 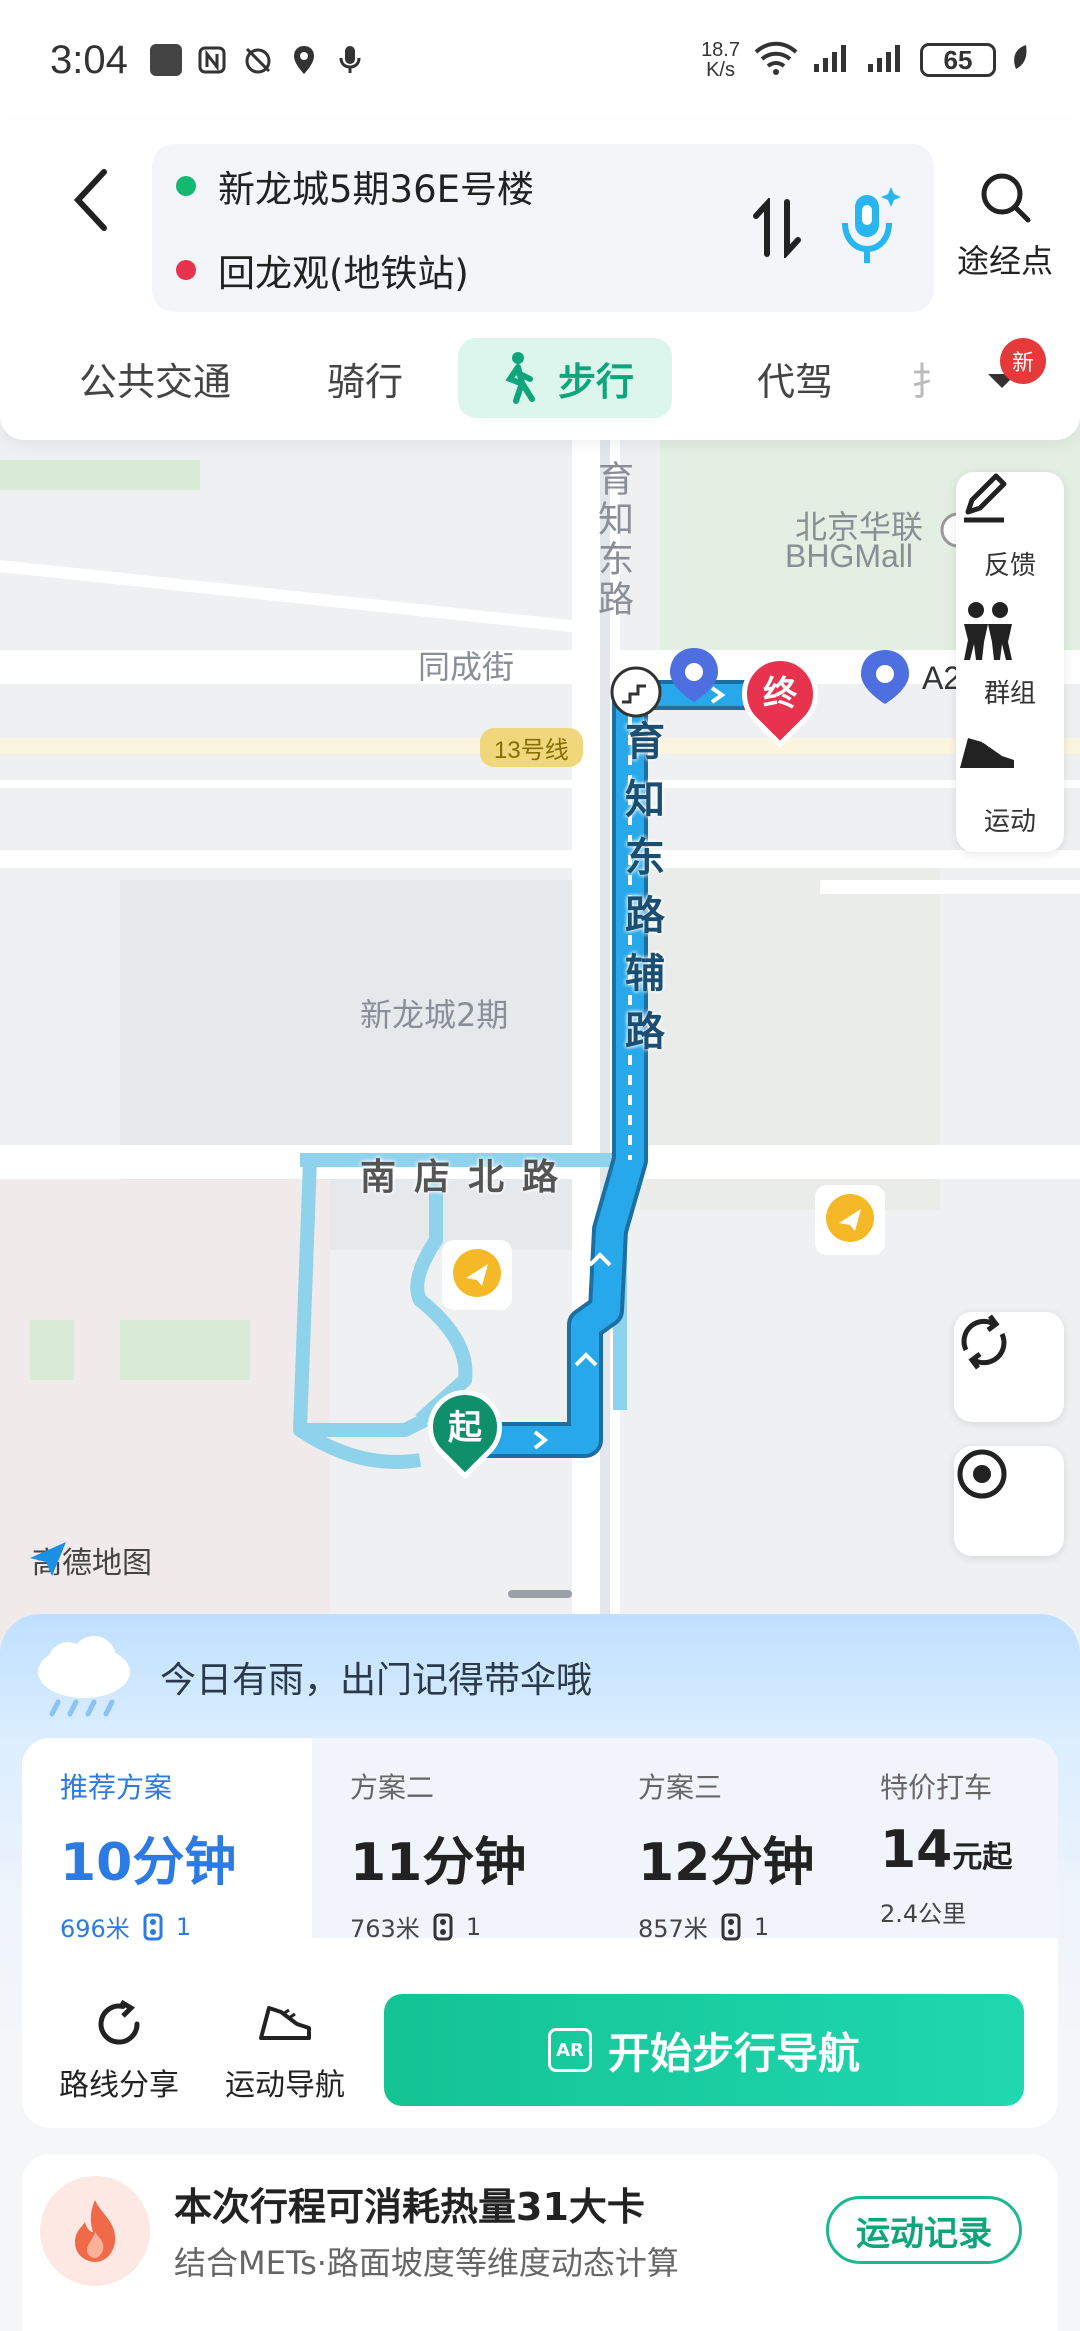 What do you see at coordinates (1009, 822) in the screenshot?
I see `sport-label: 运动` at bounding box center [1009, 822].